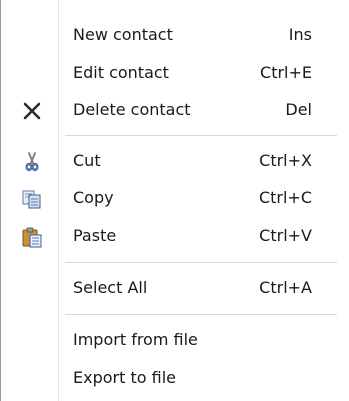  Describe the element at coordinates (87, 160) in the screenshot. I see `menu-item-label: Cut` at that location.